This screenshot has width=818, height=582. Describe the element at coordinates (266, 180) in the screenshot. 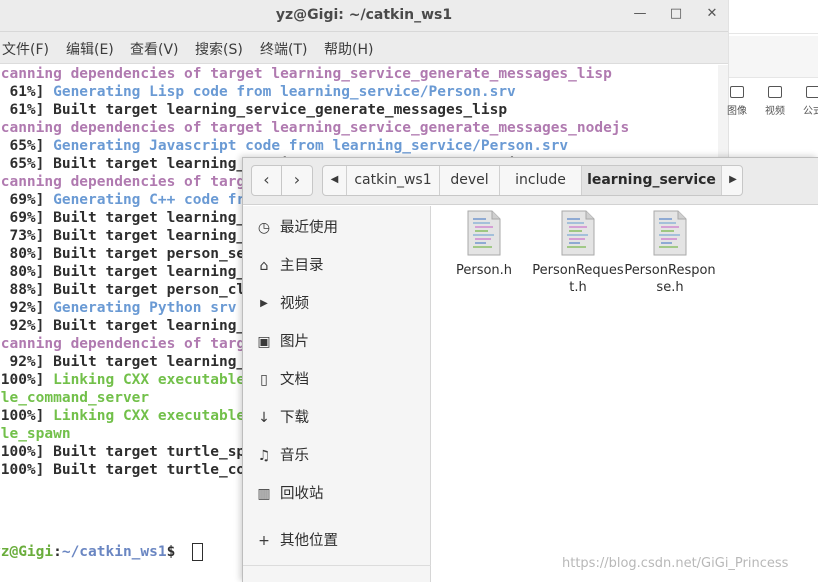

I see `back-button: ‹` at that location.